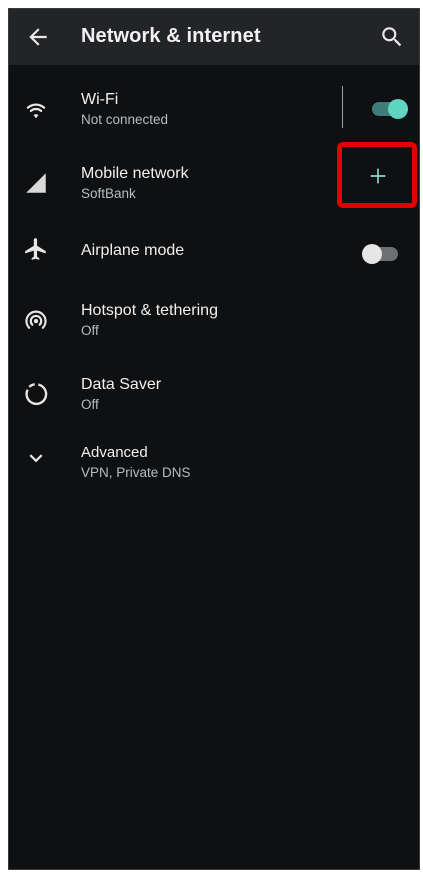  I want to click on signal-icon, so click(36, 183).